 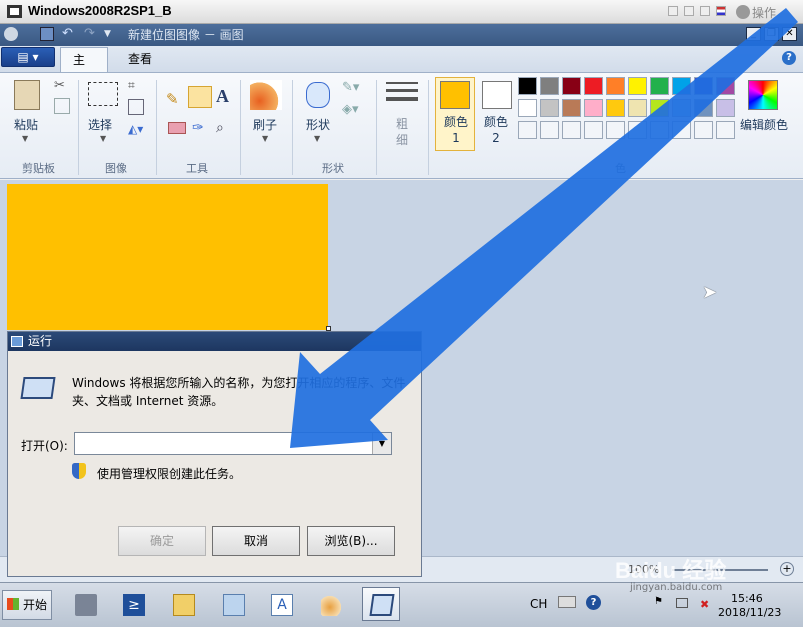 What do you see at coordinates (256, 541) in the screenshot?
I see `cancel-button: 取消` at bounding box center [256, 541].